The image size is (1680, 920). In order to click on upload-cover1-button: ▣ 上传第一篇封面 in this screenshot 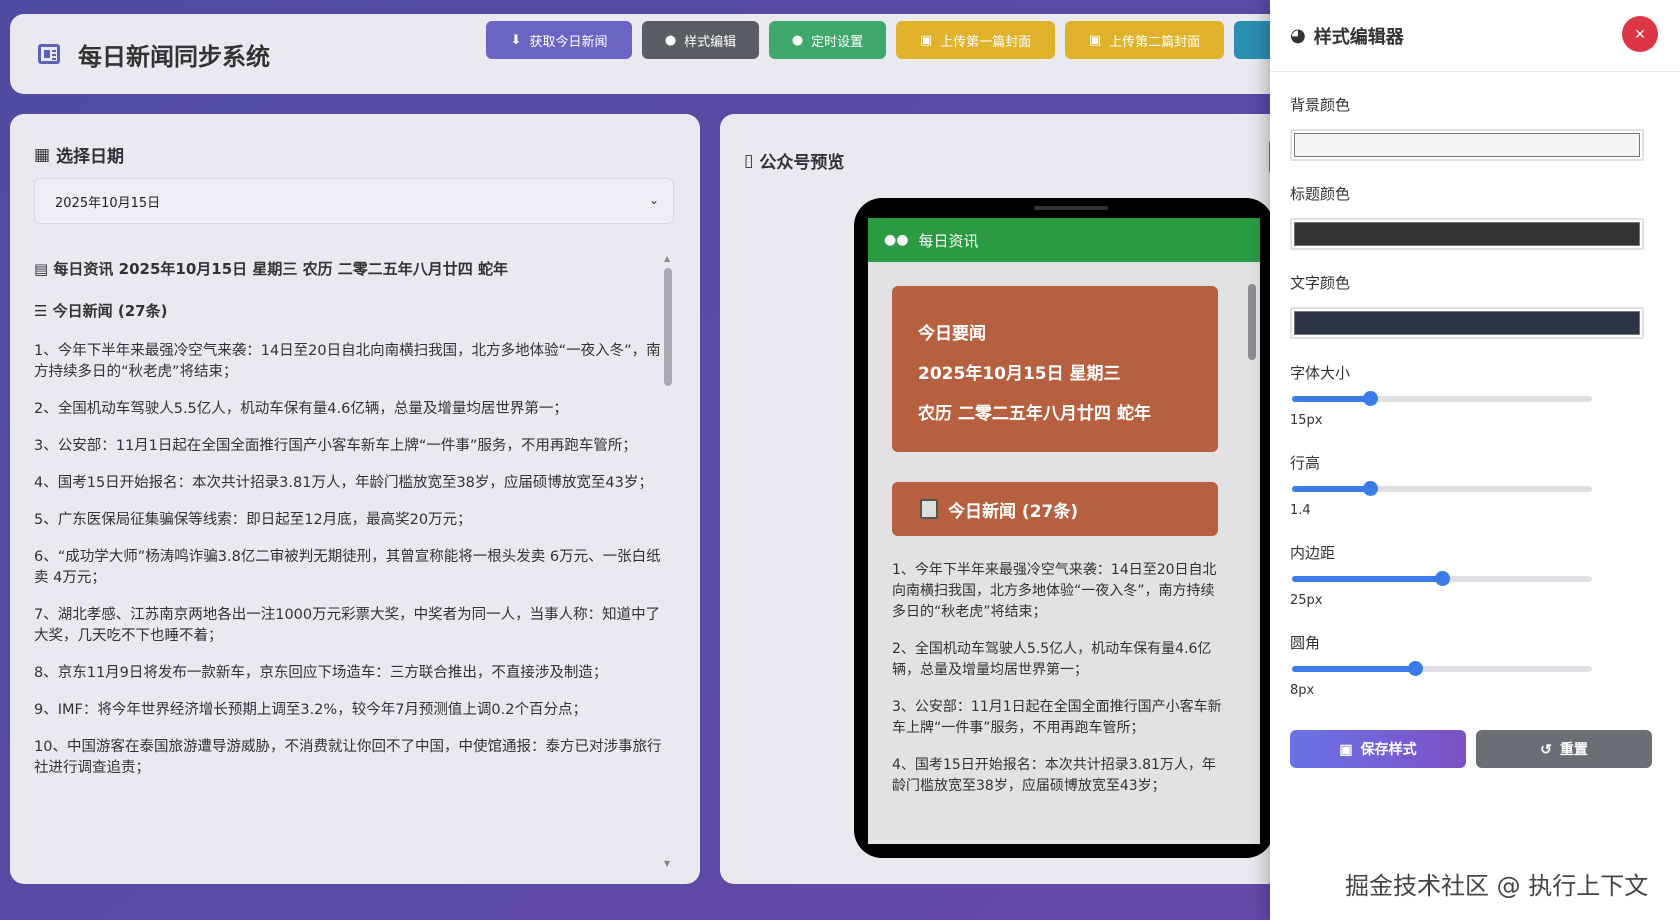, I will do `click(975, 40)`.